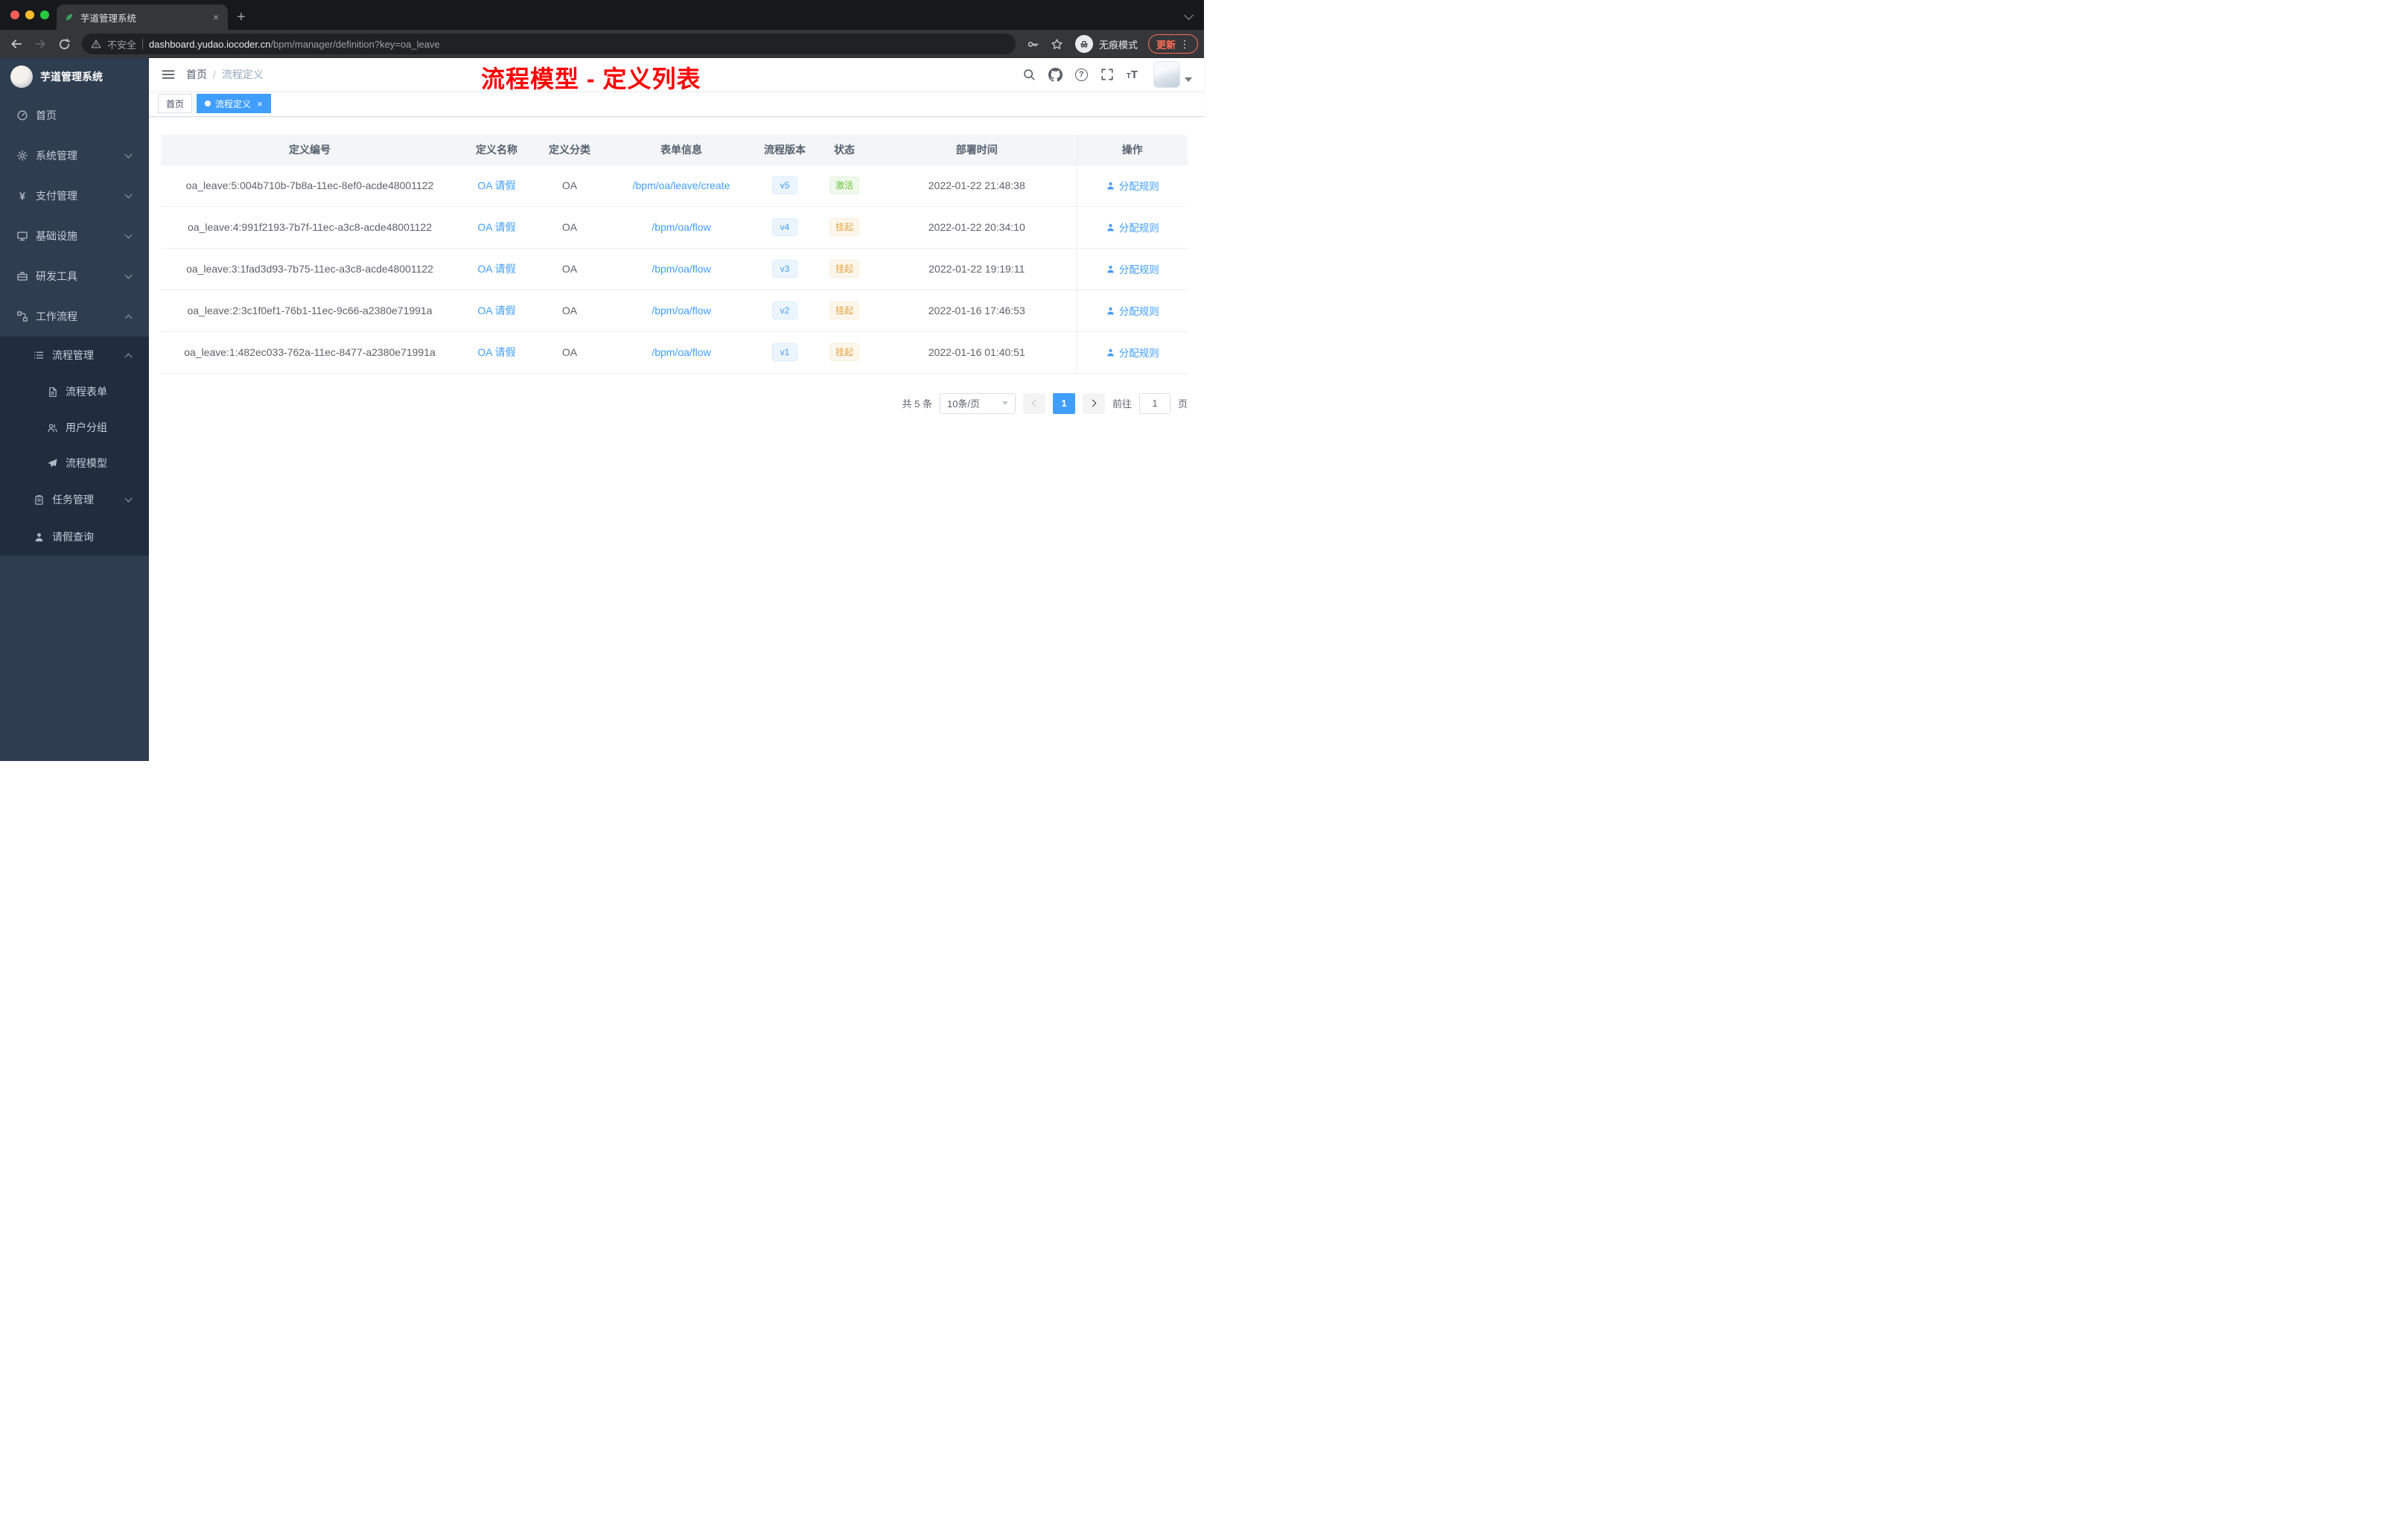 The image size is (2408, 1522). Describe the element at coordinates (1118, 45) in the screenshot. I see `incognito-label: 无痕模式` at that location.